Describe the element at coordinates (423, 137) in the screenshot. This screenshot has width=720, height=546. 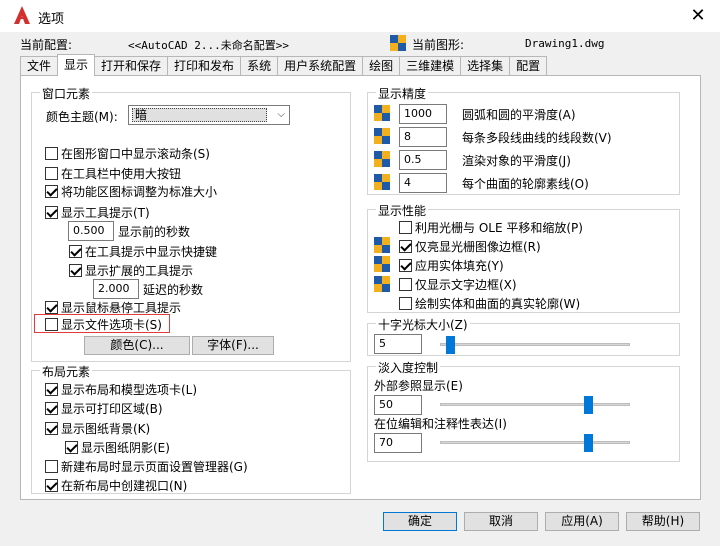
I see `polyline-segments-input: 8` at that location.